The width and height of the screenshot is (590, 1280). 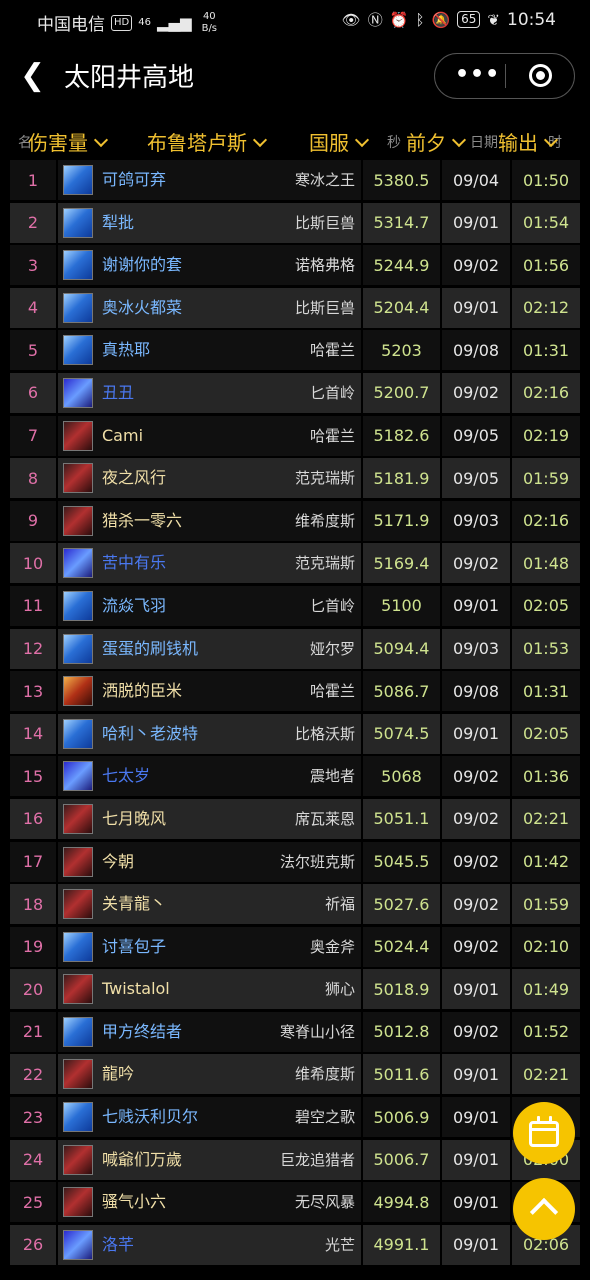 I want to click on player-name: 犁批, so click(x=118, y=223).